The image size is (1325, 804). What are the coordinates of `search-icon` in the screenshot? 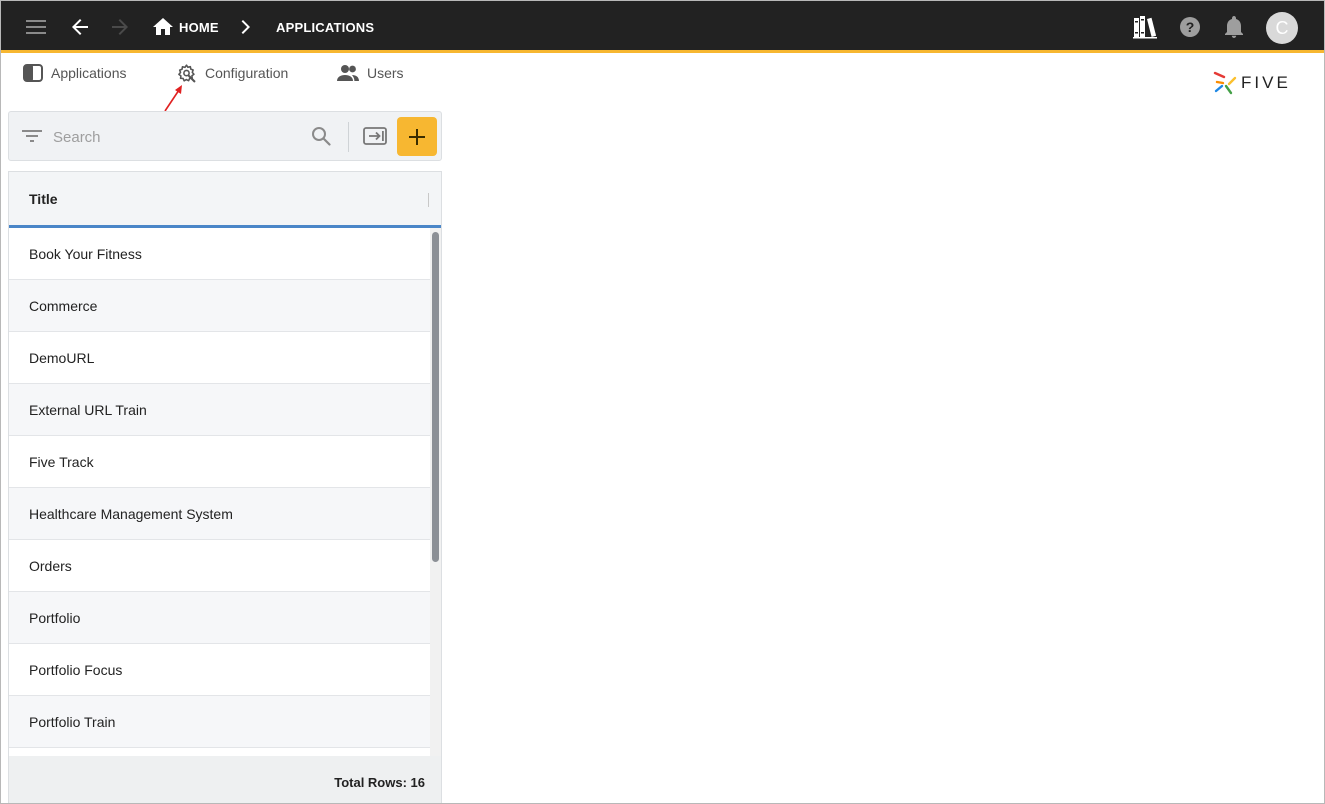 It's located at (321, 138).